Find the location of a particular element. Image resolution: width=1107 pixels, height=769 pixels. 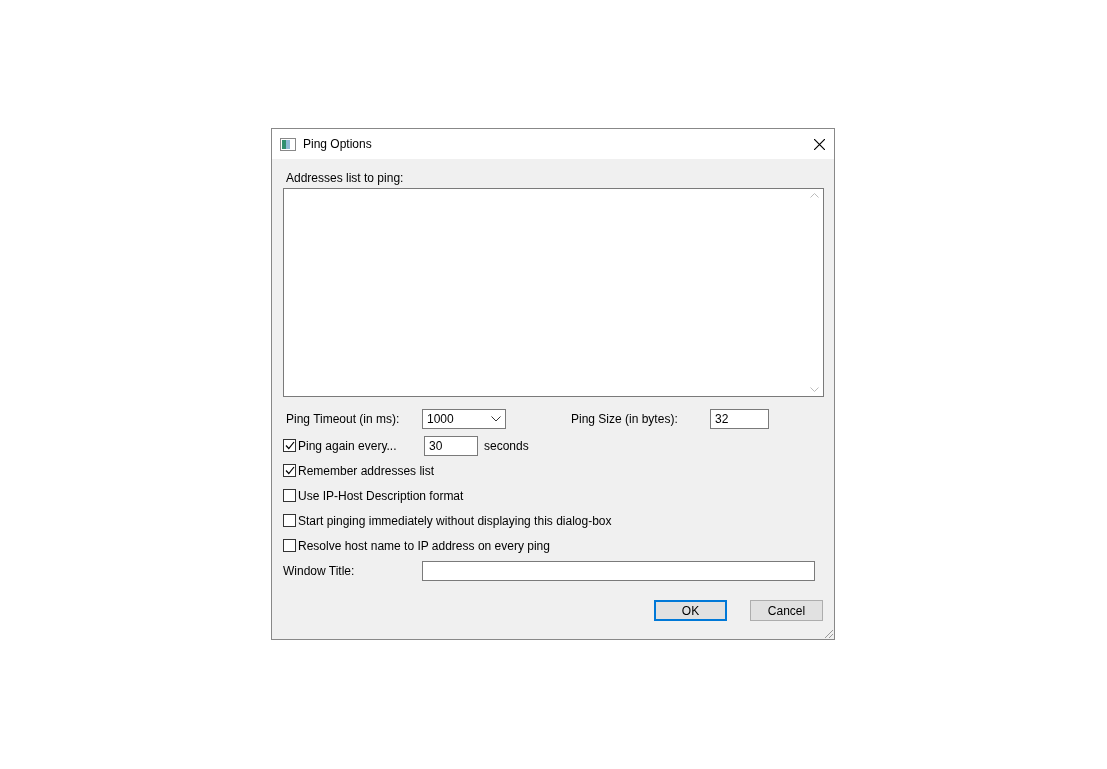

size-field: 32 is located at coordinates (739, 419).